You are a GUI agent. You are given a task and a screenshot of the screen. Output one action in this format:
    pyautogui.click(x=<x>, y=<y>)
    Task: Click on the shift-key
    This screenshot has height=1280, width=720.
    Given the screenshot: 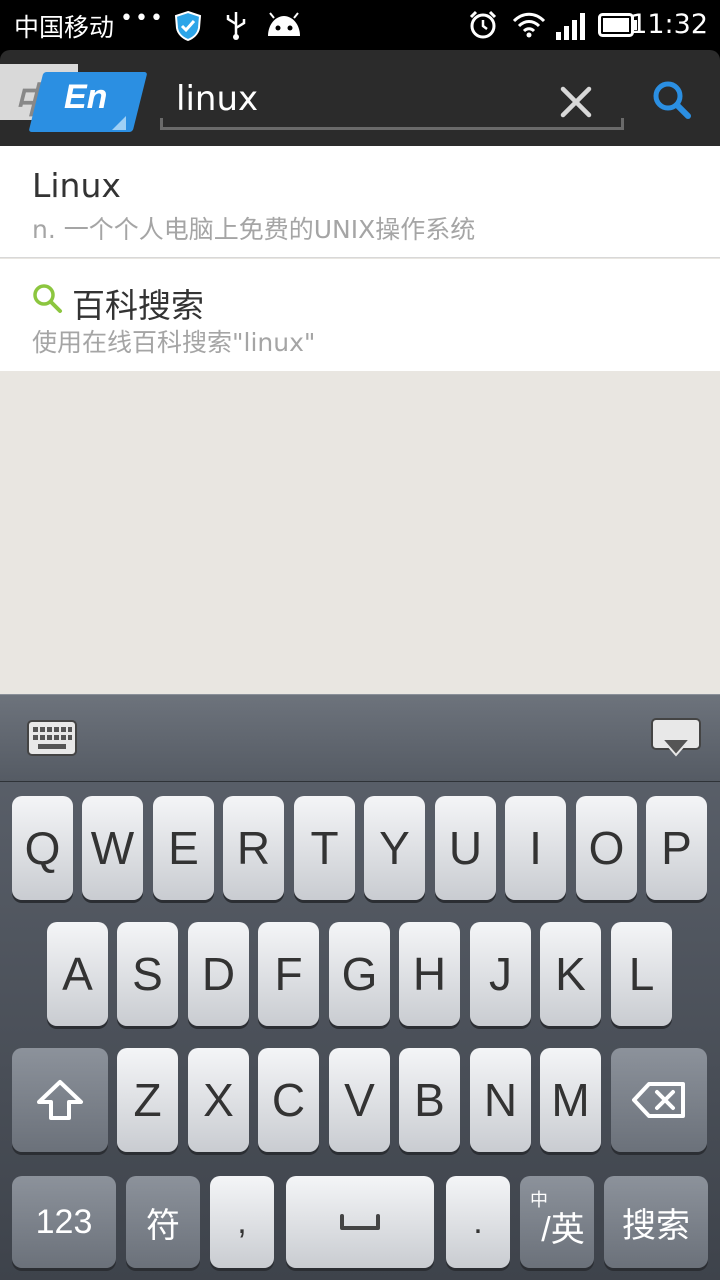 What is the action you would take?
    pyautogui.click(x=60, y=1100)
    